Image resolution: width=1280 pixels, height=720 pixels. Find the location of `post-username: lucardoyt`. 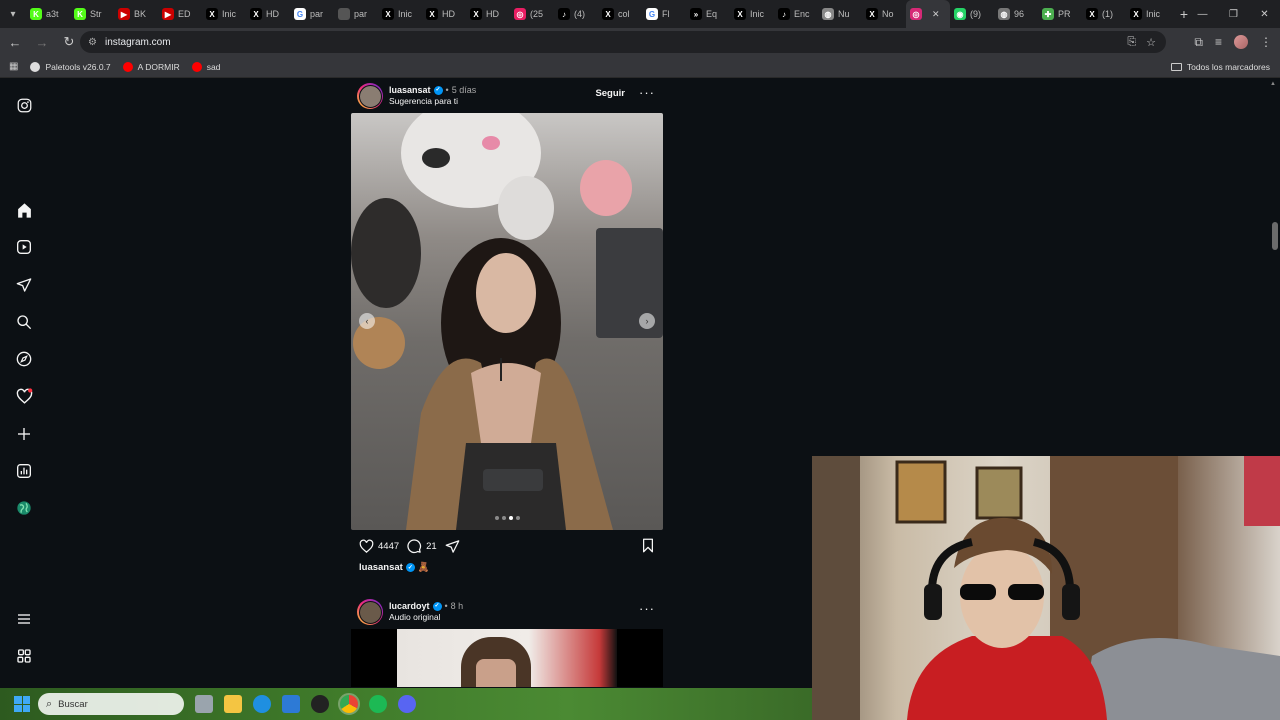

post-username: lucardoyt is located at coordinates (409, 606).